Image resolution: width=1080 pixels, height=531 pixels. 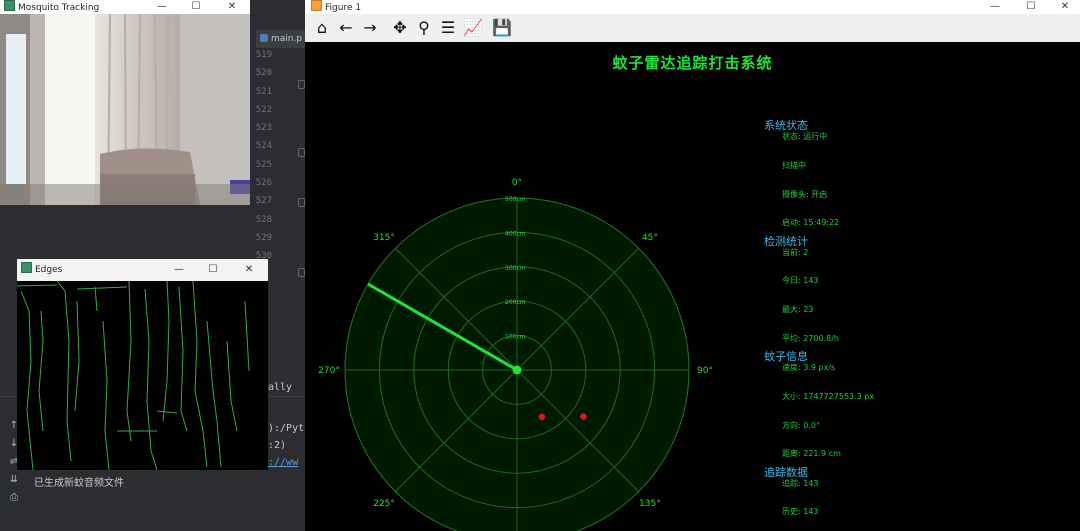 What do you see at coordinates (286, 428) in the screenshot?
I see `console-text: ):/Pyt` at bounding box center [286, 428].